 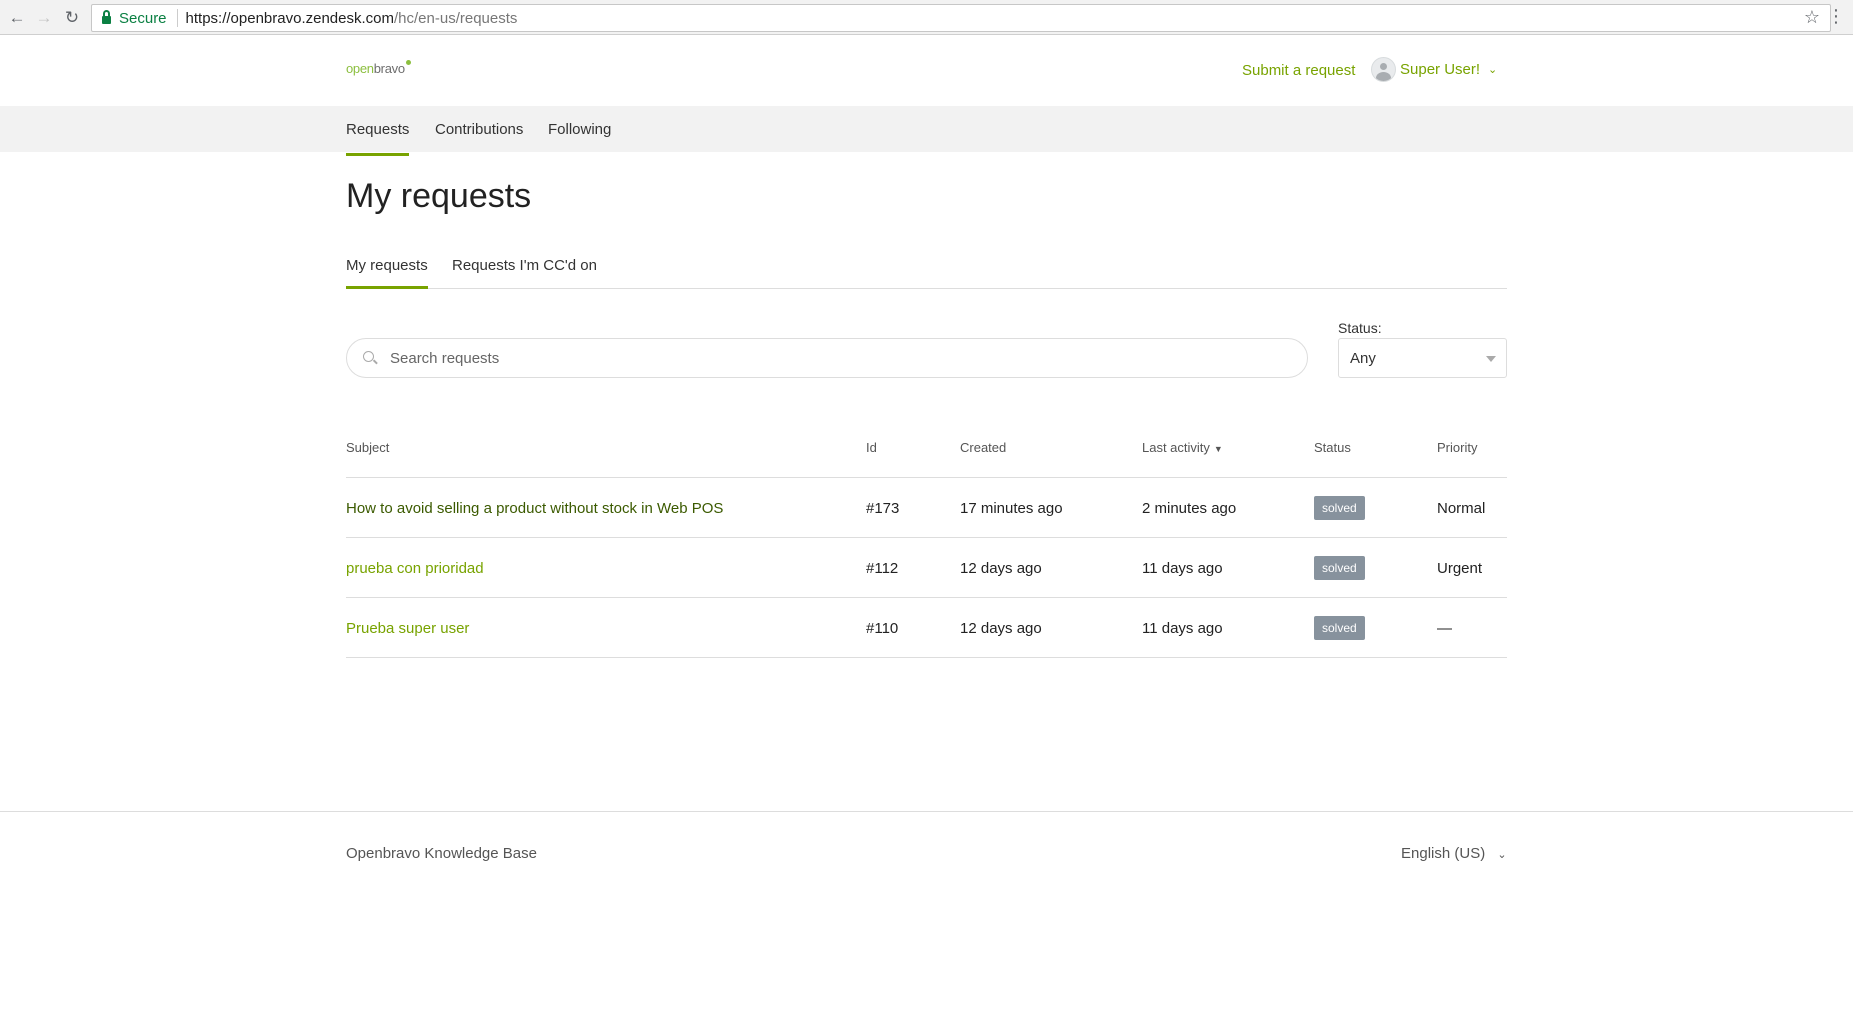 I want to click on profile-subnav: Requests Contributions Following, so click(x=926, y=131).